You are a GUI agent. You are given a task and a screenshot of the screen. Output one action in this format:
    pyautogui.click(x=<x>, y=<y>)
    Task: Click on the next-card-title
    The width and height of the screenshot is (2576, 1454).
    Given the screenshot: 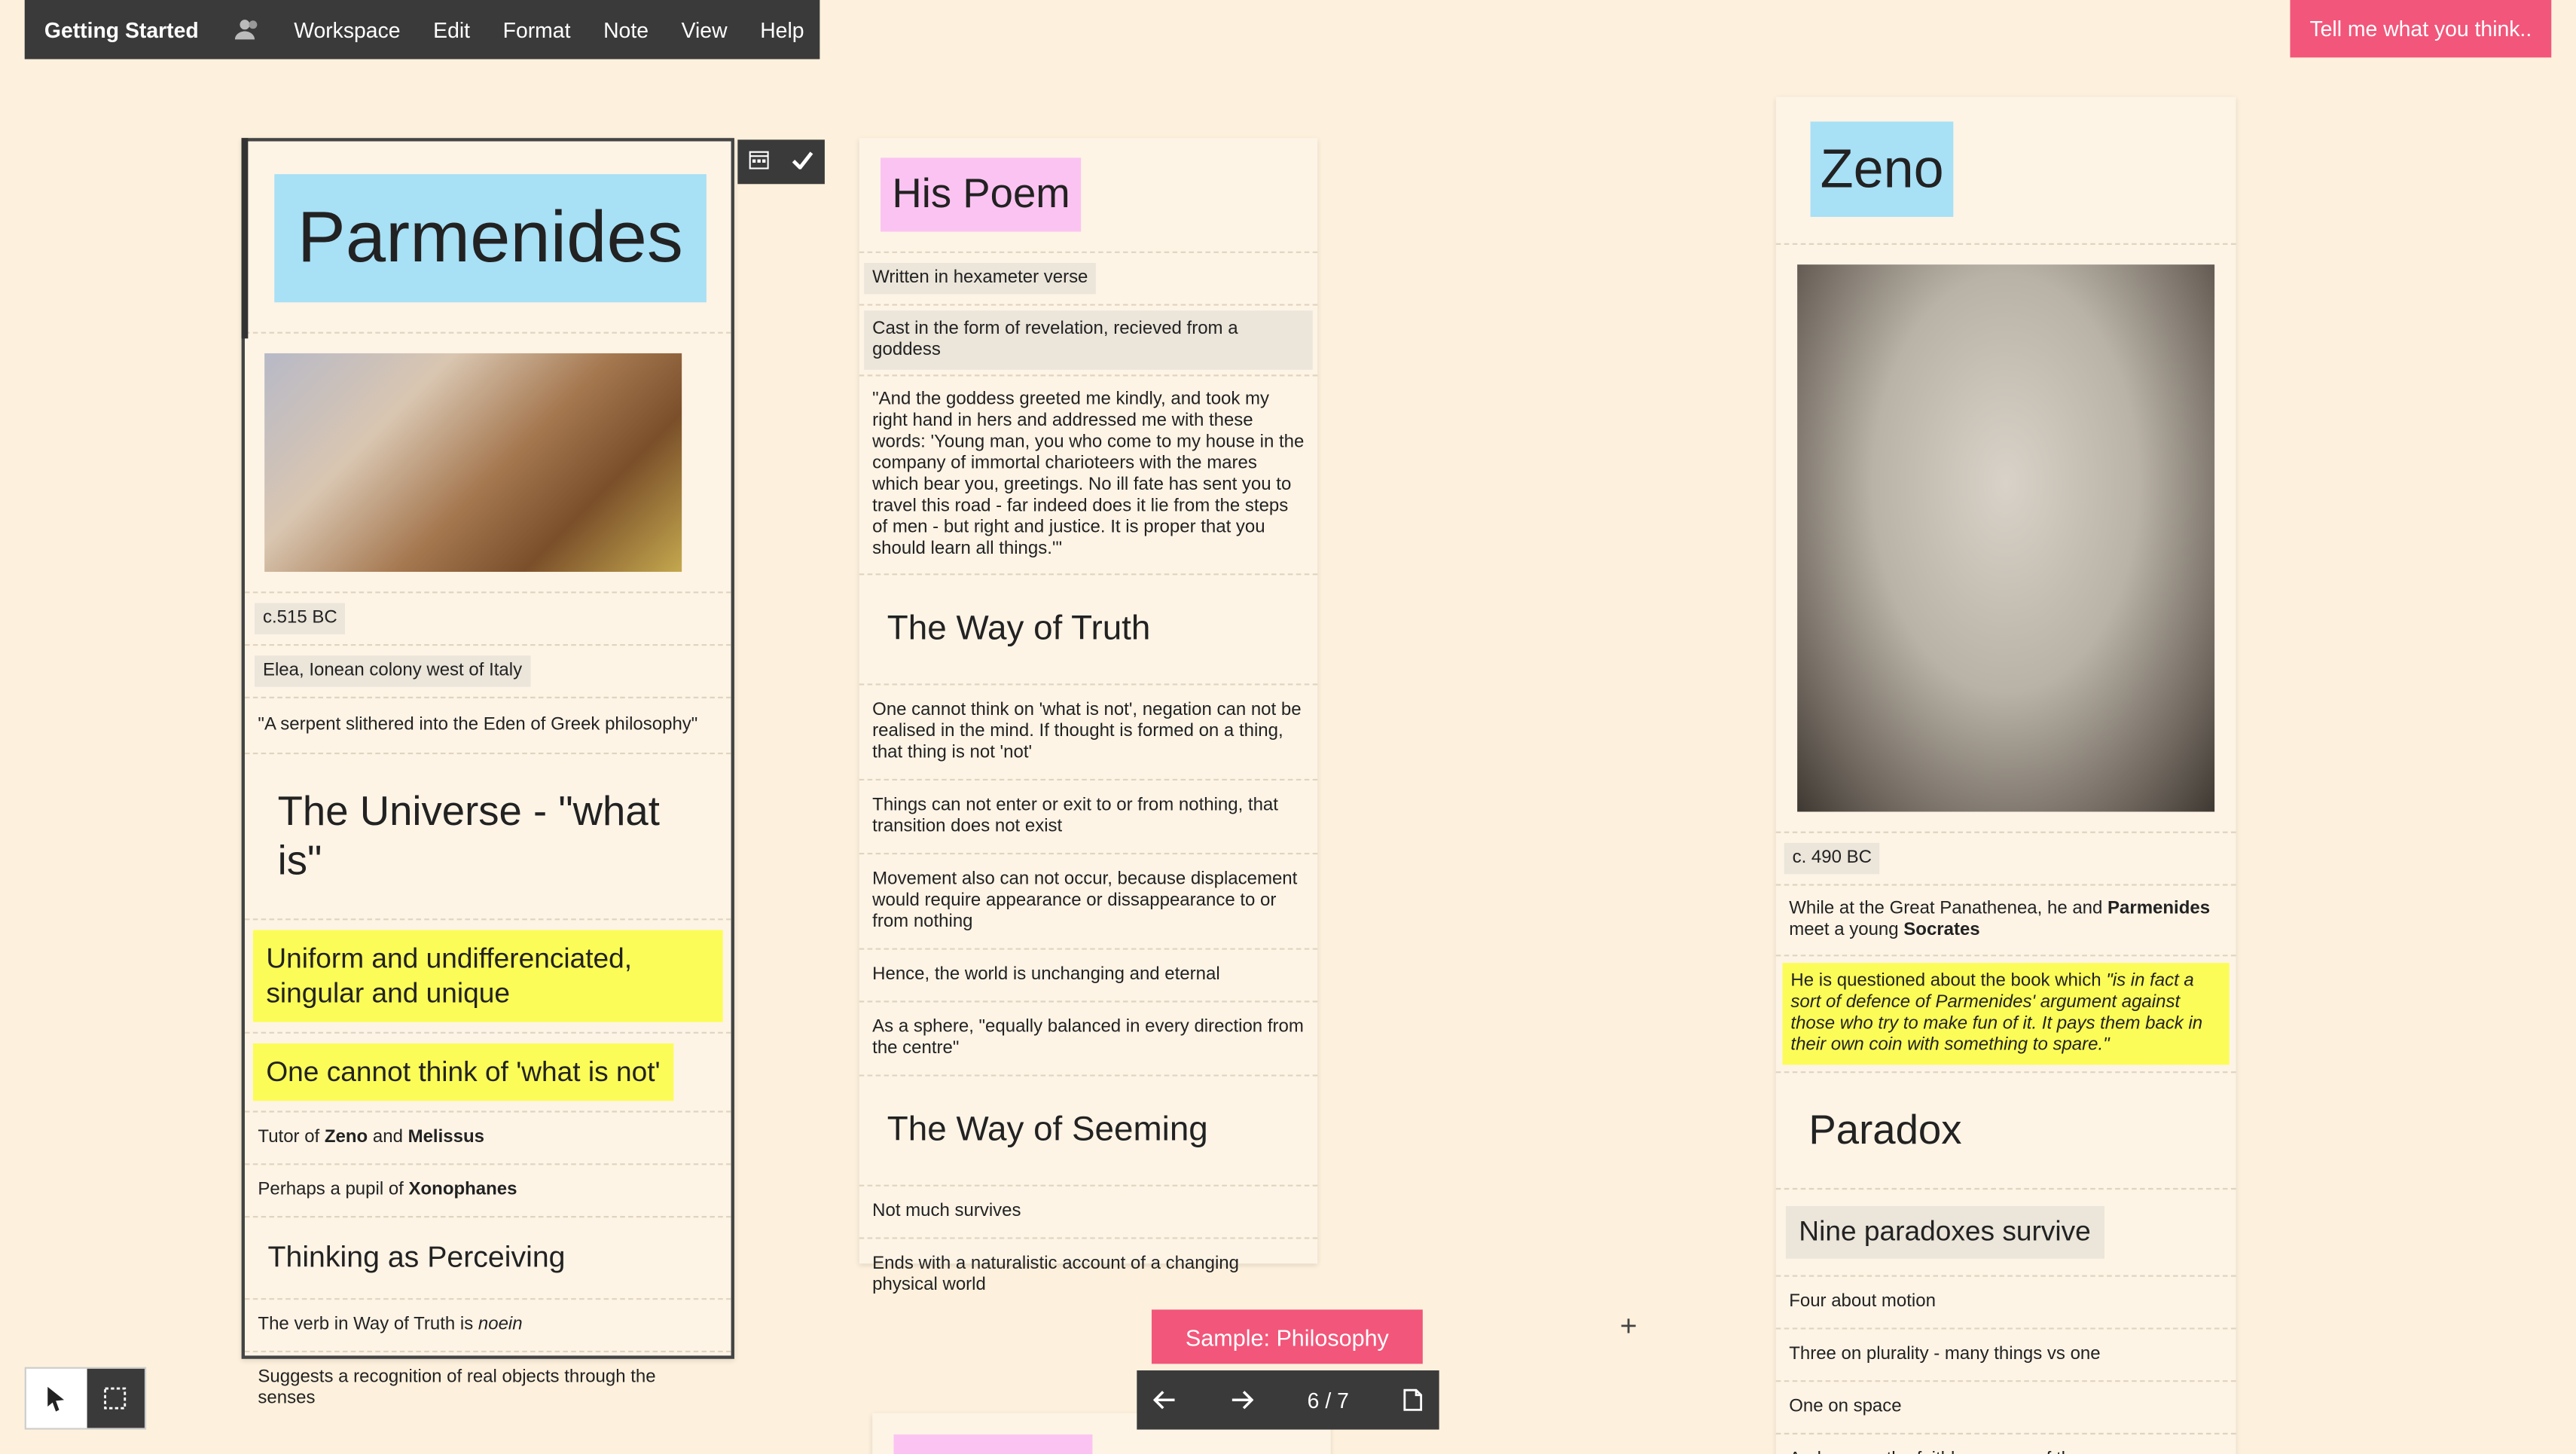 What is the action you would take?
    pyautogui.click(x=993, y=1444)
    